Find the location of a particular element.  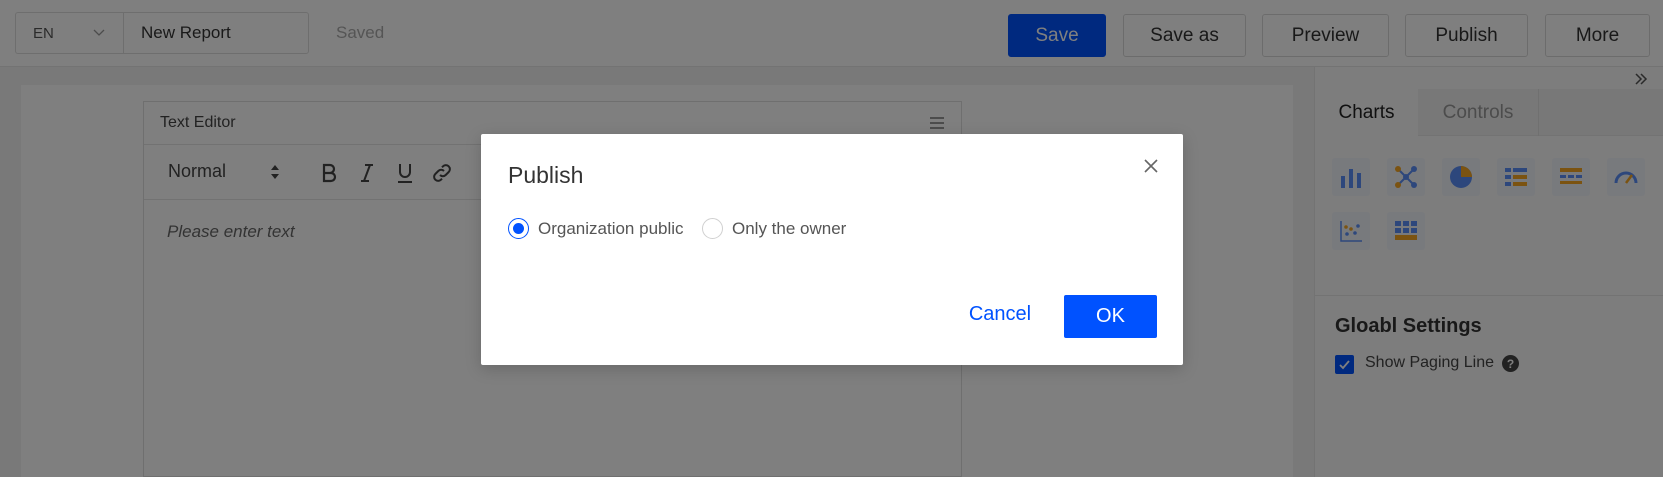

radio-unselected-icon is located at coordinates (712, 228).